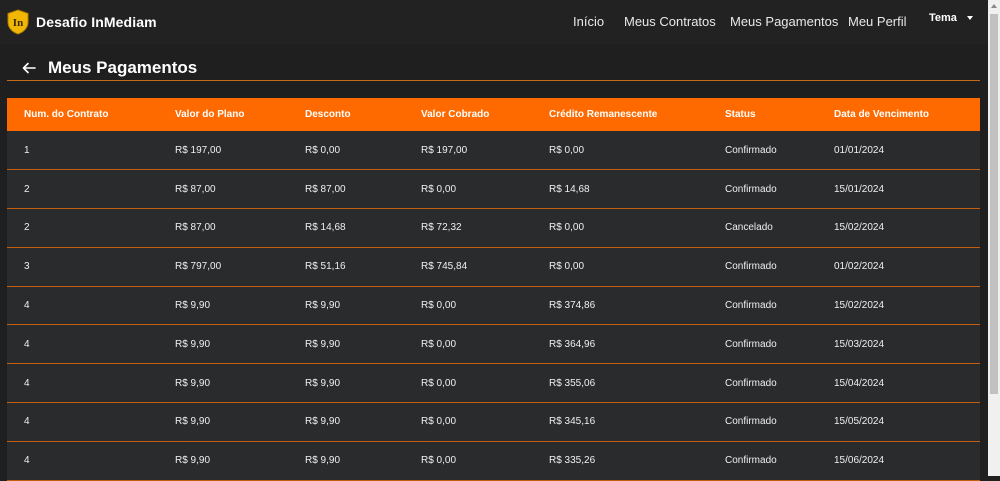  I want to click on cell-charged-value: R$ 197,00, so click(444, 150).